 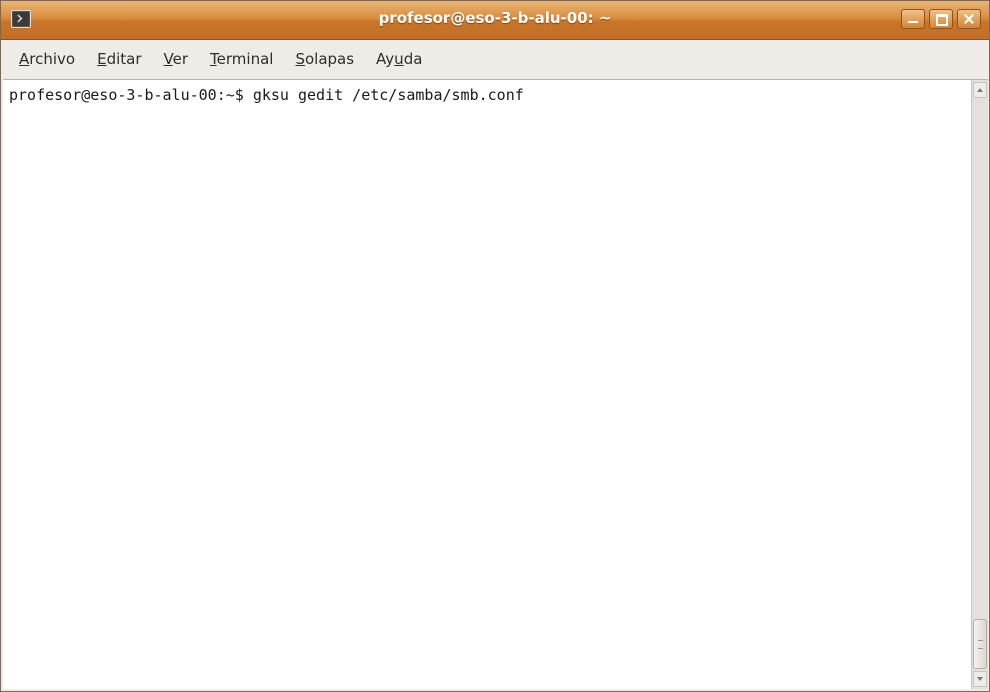 I want to click on window-controls, so click(x=941, y=19).